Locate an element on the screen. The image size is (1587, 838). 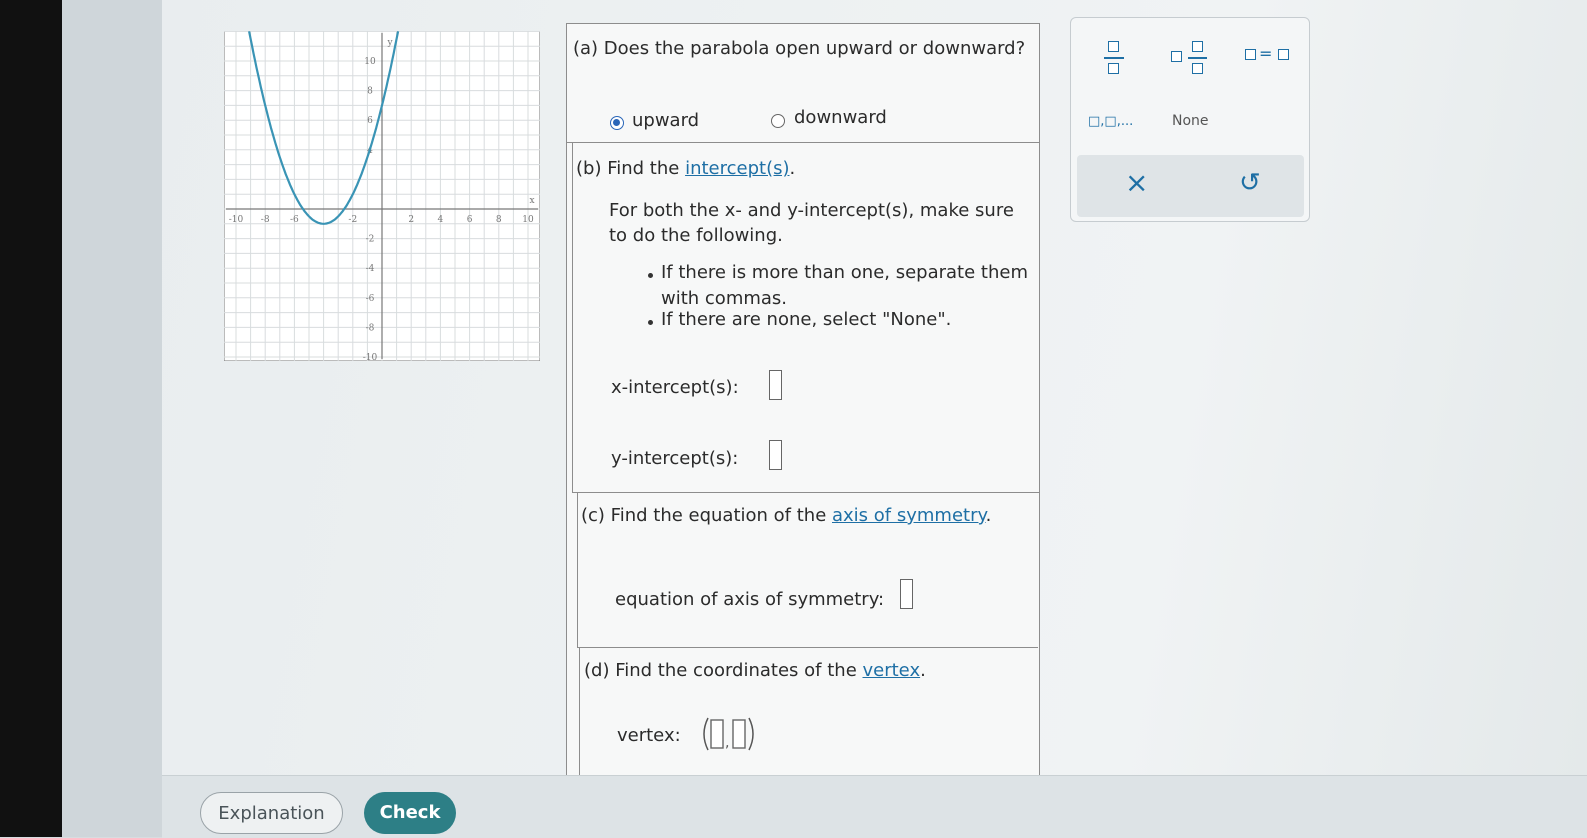
y-tick-label: 10 is located at coordinates (370, 62).